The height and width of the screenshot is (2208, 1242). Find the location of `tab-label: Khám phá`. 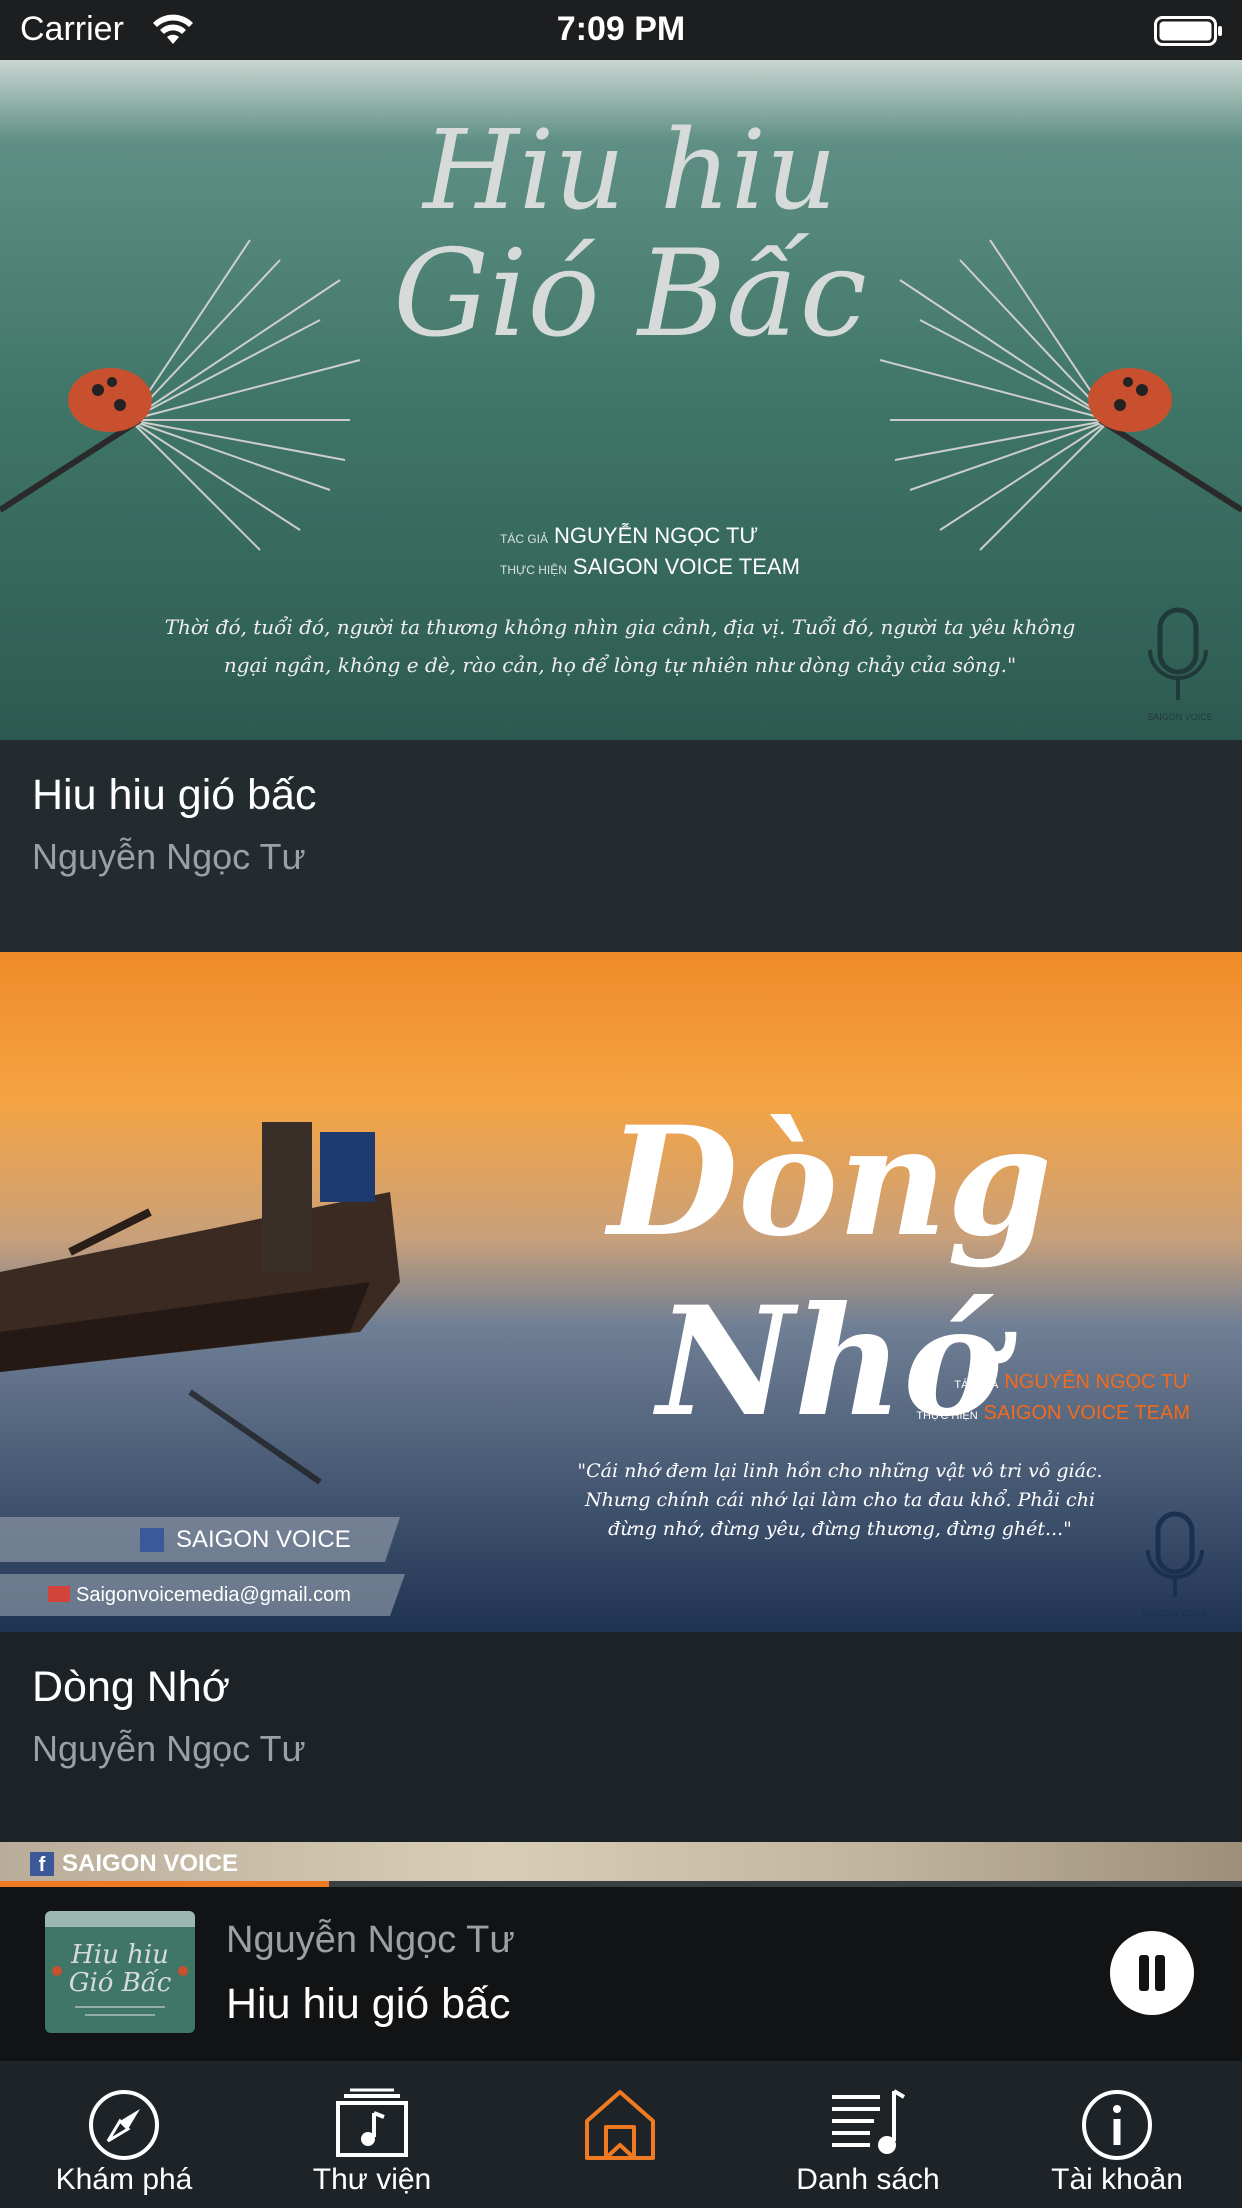

tab-label: Khám phá is located at coordinates (124, 2179).